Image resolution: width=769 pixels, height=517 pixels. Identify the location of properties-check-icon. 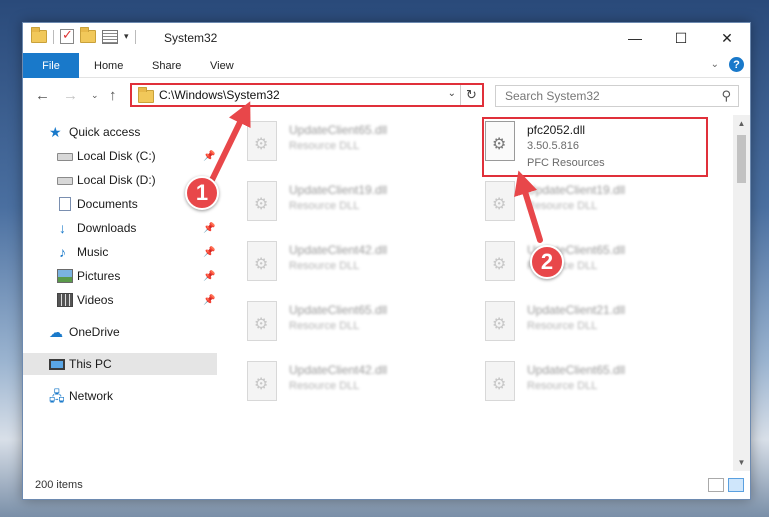
(67, 35).